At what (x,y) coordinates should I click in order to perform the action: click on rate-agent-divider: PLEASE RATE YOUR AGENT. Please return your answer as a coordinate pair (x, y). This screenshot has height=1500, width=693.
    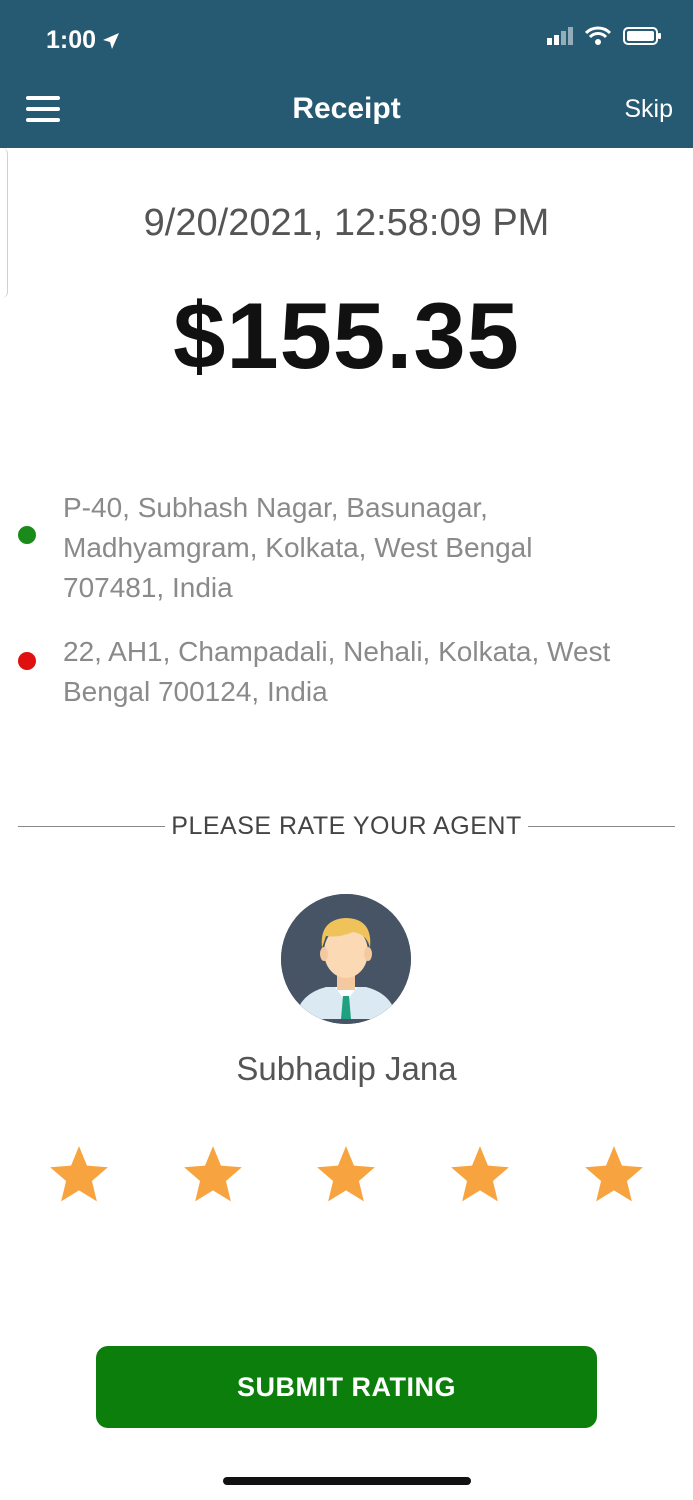
    Looking at the image, I should click on (347, 826).